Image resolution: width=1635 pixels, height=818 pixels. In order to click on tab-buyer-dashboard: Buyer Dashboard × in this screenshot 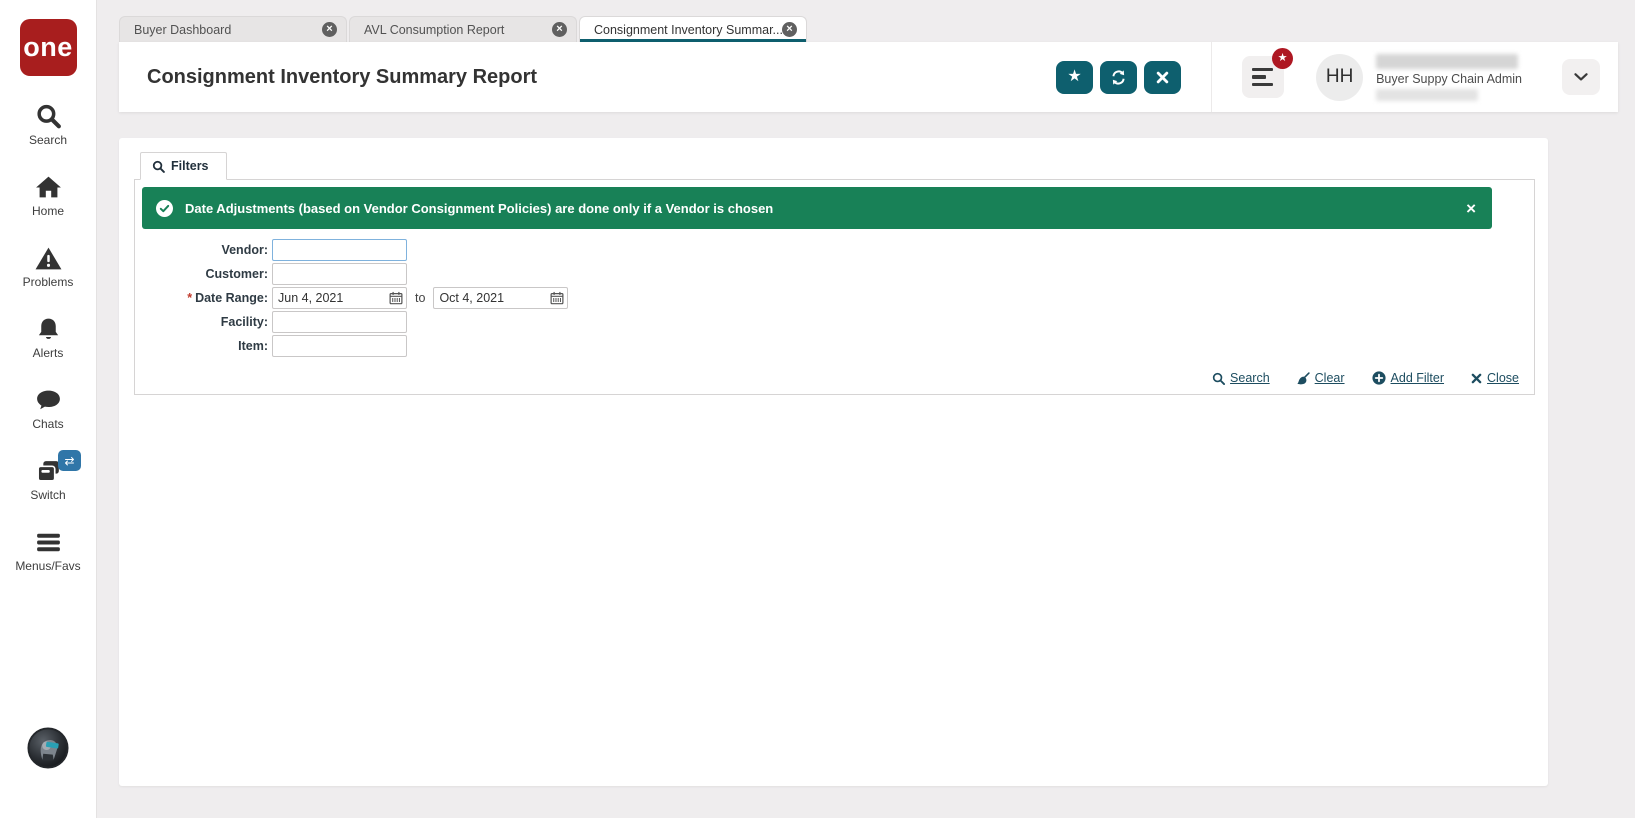, I will do `click(233, 29)`.